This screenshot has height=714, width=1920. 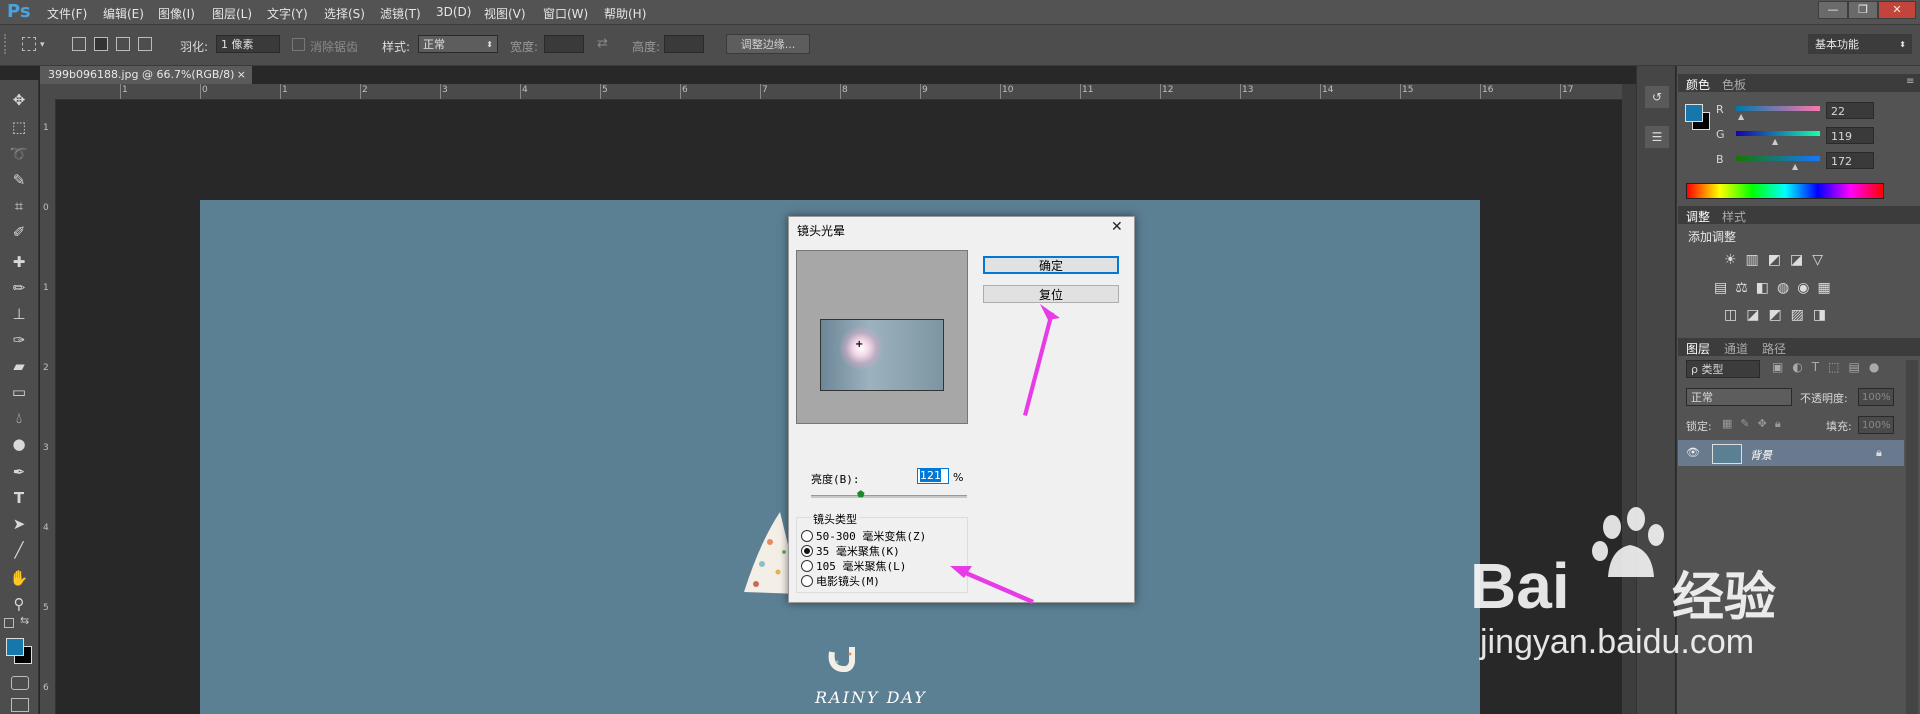 I want to click on annotation-arrow-reset, so click(x=1038, y=364).